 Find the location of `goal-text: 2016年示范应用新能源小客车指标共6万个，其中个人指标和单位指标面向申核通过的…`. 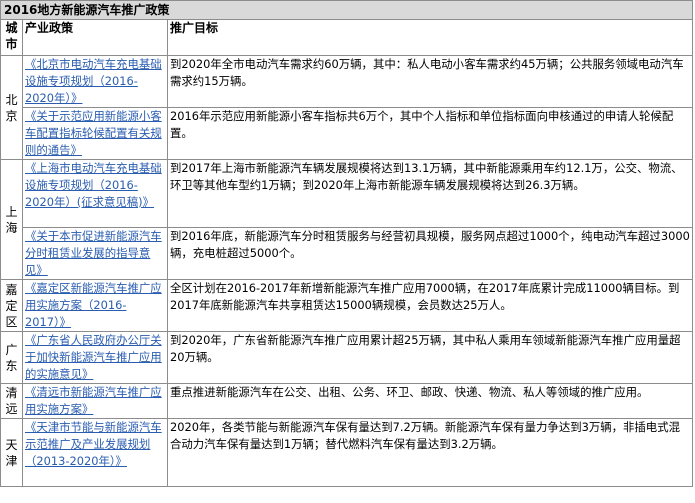

goal-text: 2016年示范应用新能源小客车指标共6万个，其中个人指标和单位指标面向申核通过的… is located at coordinates (430, 133).